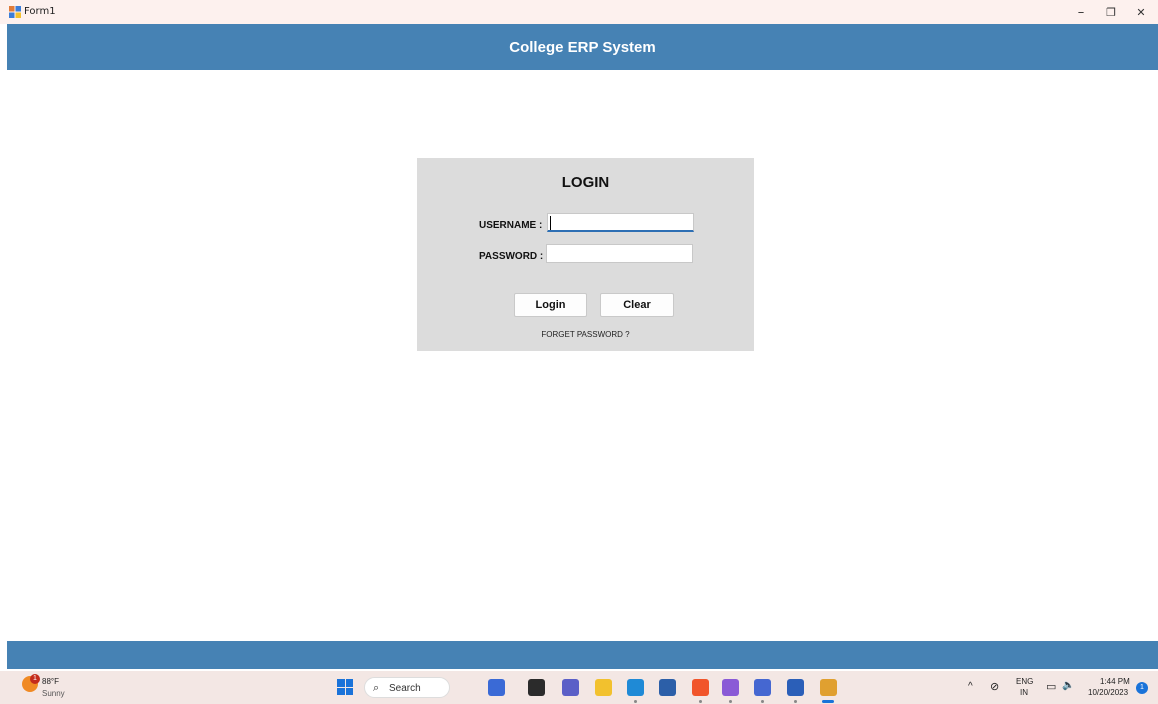 This screenshot has width=1158, height=704. What do you see at coordinates (620, 222) in the screenshot?
I see `username-input` at bounding box center [620, 222].